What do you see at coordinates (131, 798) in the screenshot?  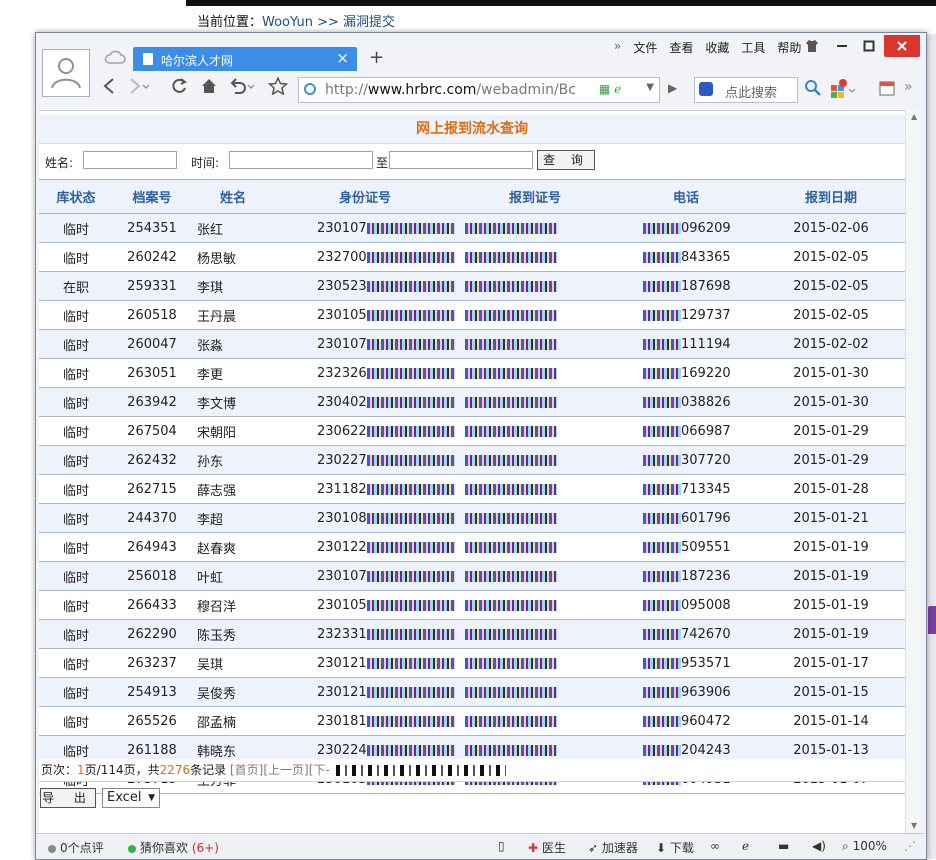 I see `export-format-select: Excel ▼` at bounding box center [131, 798].